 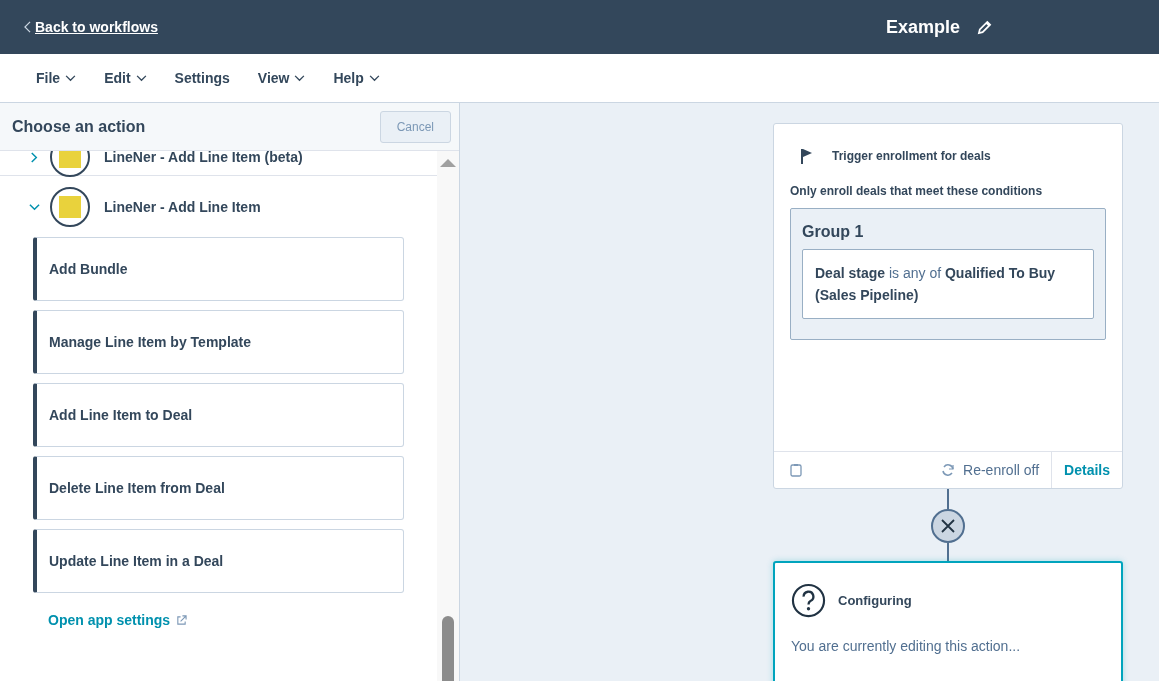 What do you see at coordinates (218, 207) in the screenshot?
I see `app-row: LineNer - Add Line Item` at bounding box center [218, 207].